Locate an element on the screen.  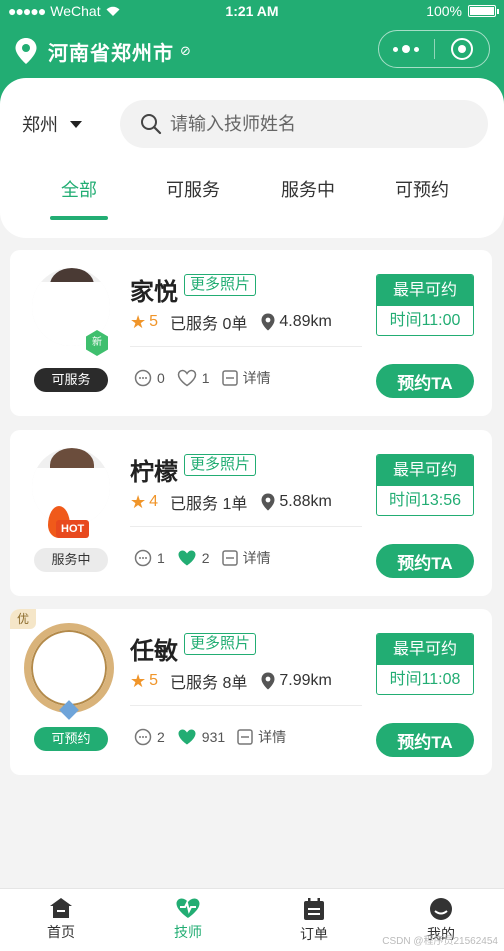
technician-stats: ★ 4 已服务 1单 5.88km is located at coordinates (231, 502).